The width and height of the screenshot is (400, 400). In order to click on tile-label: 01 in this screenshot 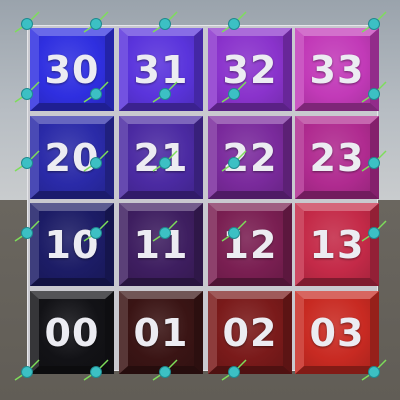, I will do `click(161, 332)`.